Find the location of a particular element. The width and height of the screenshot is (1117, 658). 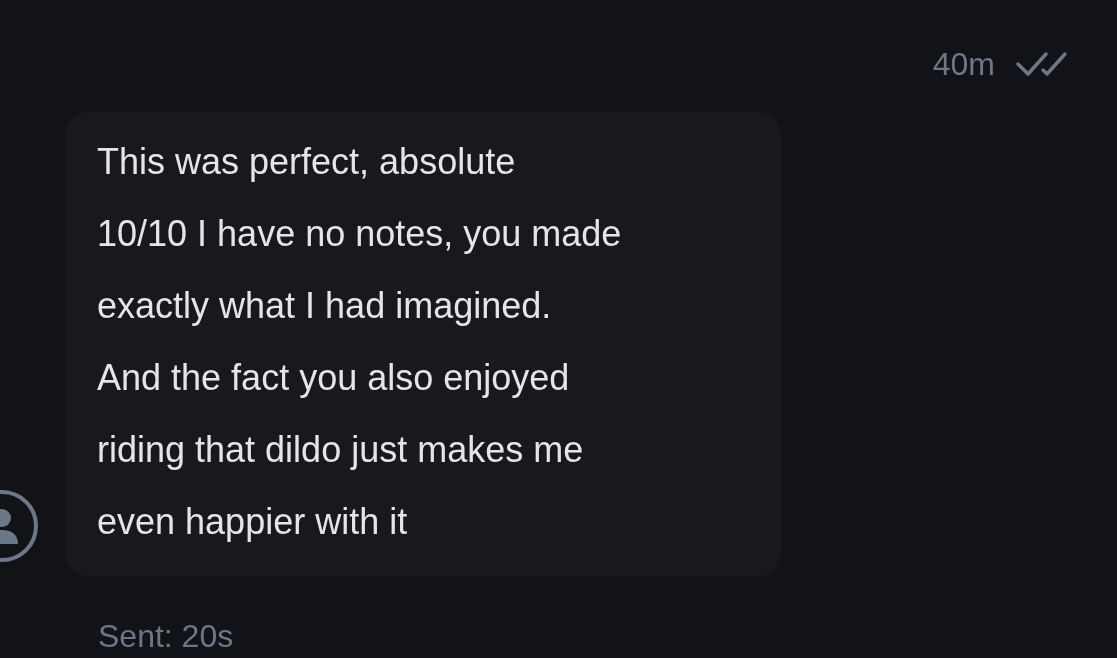

message-time: 40m is located at coordinates (963, 64).